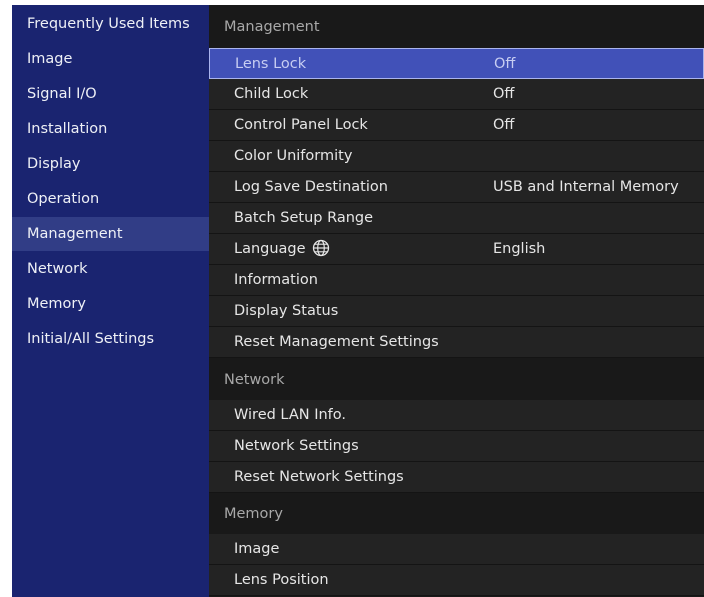 The height and width of the screenshot is (597, 704). I want to click on menu-row-lens-position: Lens Position, so click(456, 580).